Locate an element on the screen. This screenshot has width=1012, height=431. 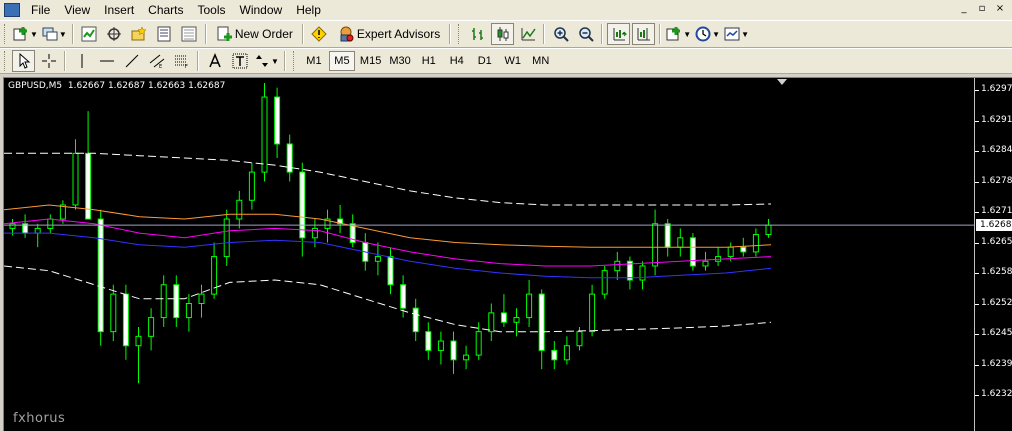
timeframe-mn: MN is located at coordinates (541, 61).